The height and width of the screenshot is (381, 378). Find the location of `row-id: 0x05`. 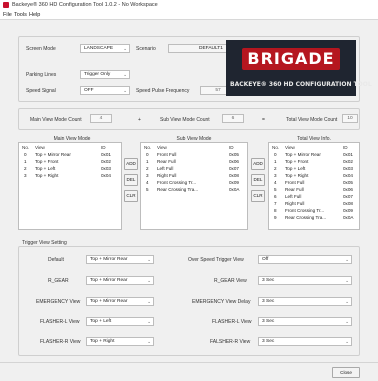

row-id: 0x05 is located at coordinates (348, 182).